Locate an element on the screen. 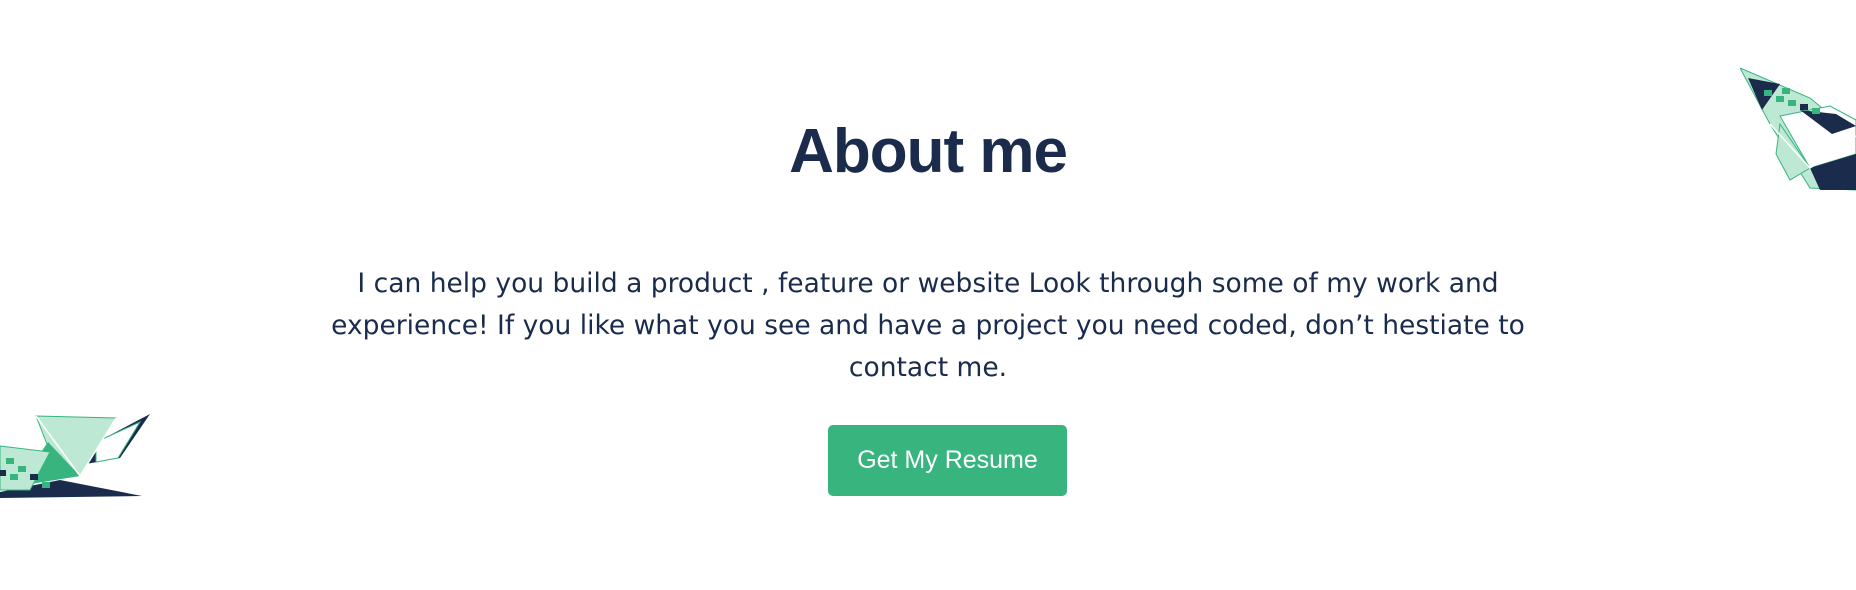  get-resume-button: Get My Resume is located at coordinates (947, 460).